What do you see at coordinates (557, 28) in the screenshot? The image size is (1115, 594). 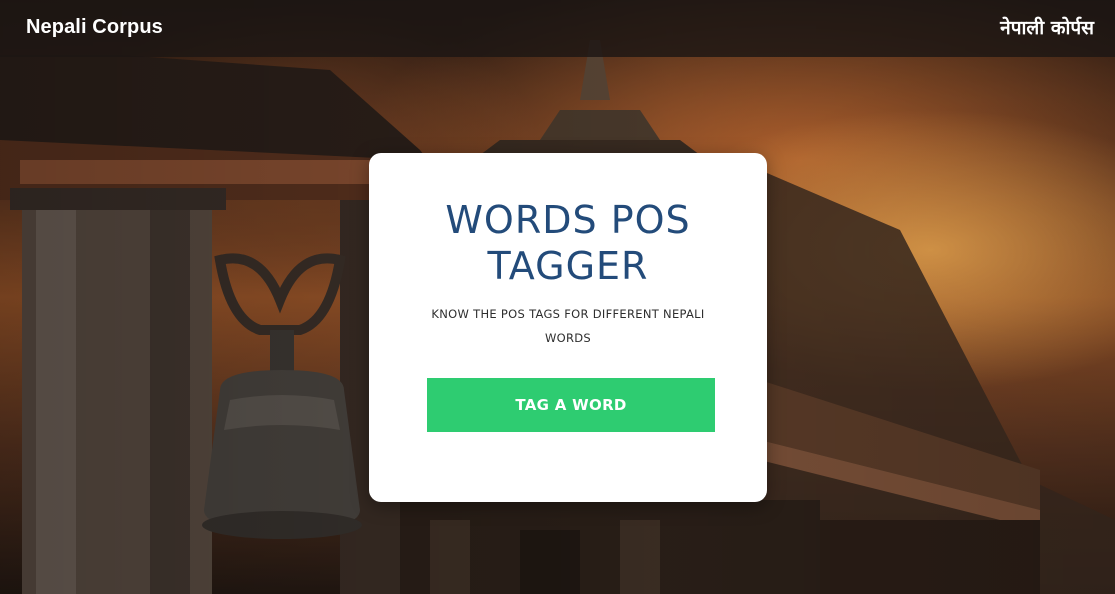 I see `navbar: Nepali Corpus नेपाली कोर्पस` at bounding box center [557, 28].